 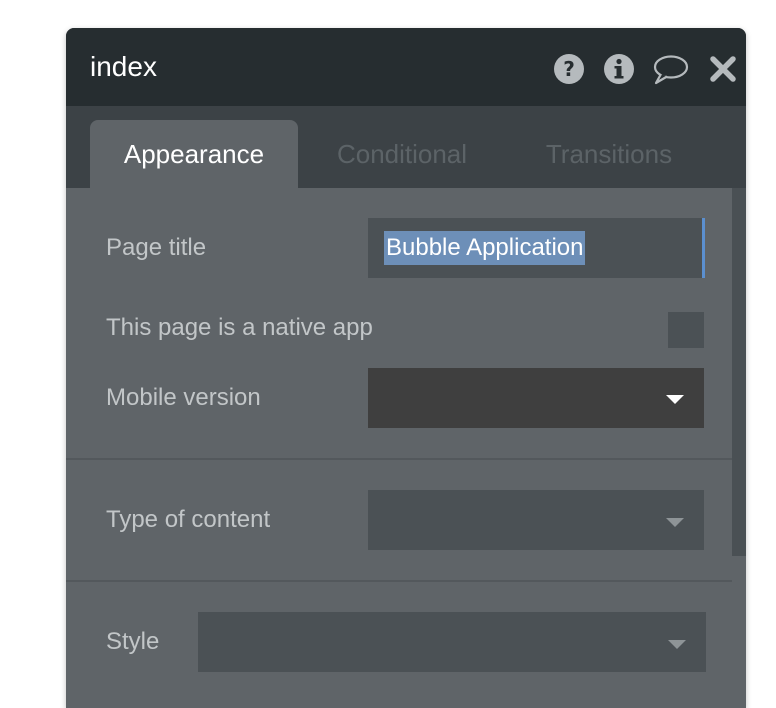 What do you see at coordinates (239, 327) in the screenshot?
I see `native-app-label: This page is a native app` at bounding box center [239, 327].